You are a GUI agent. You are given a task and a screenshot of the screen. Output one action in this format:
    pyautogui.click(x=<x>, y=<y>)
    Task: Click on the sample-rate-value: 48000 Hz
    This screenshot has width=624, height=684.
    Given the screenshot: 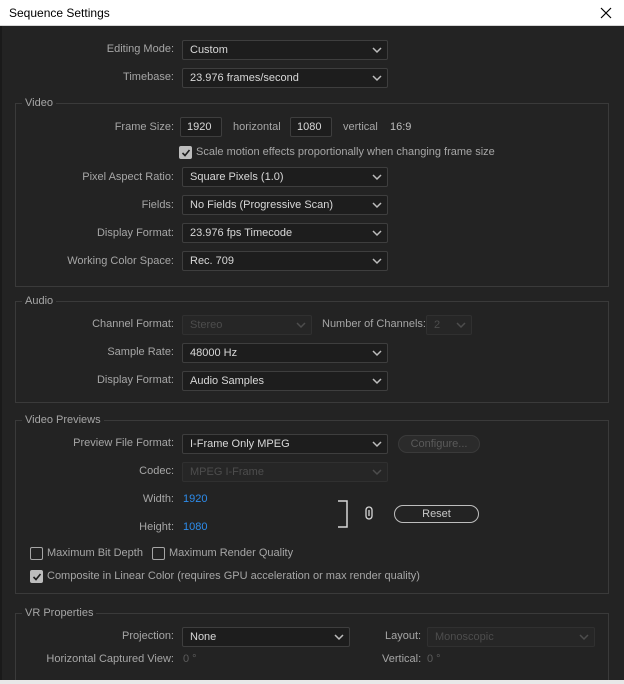 What is the action you would take?
    pyautogui.click(x=214, y=353)
    